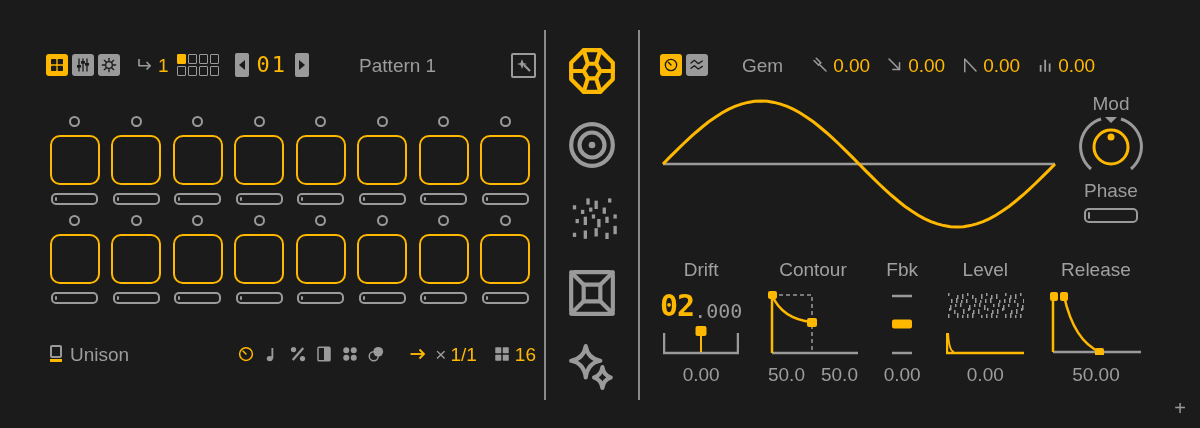 The image size is (1200, 428). I want to click on circles-icon, so click(376, 354).